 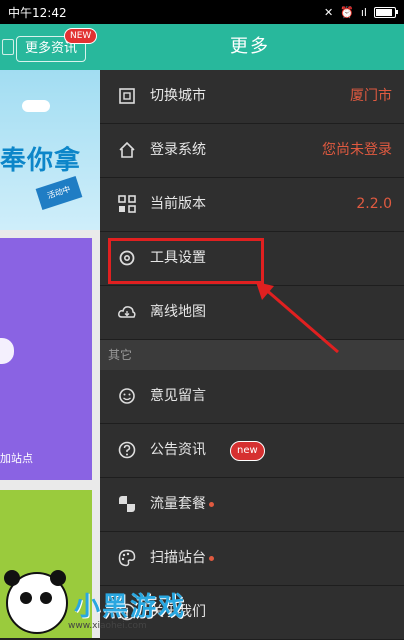 What do you see at coordinates (297, 318) in the screenshot?
I see `annotation-arrow-icon` at bounding box center [297, 318].